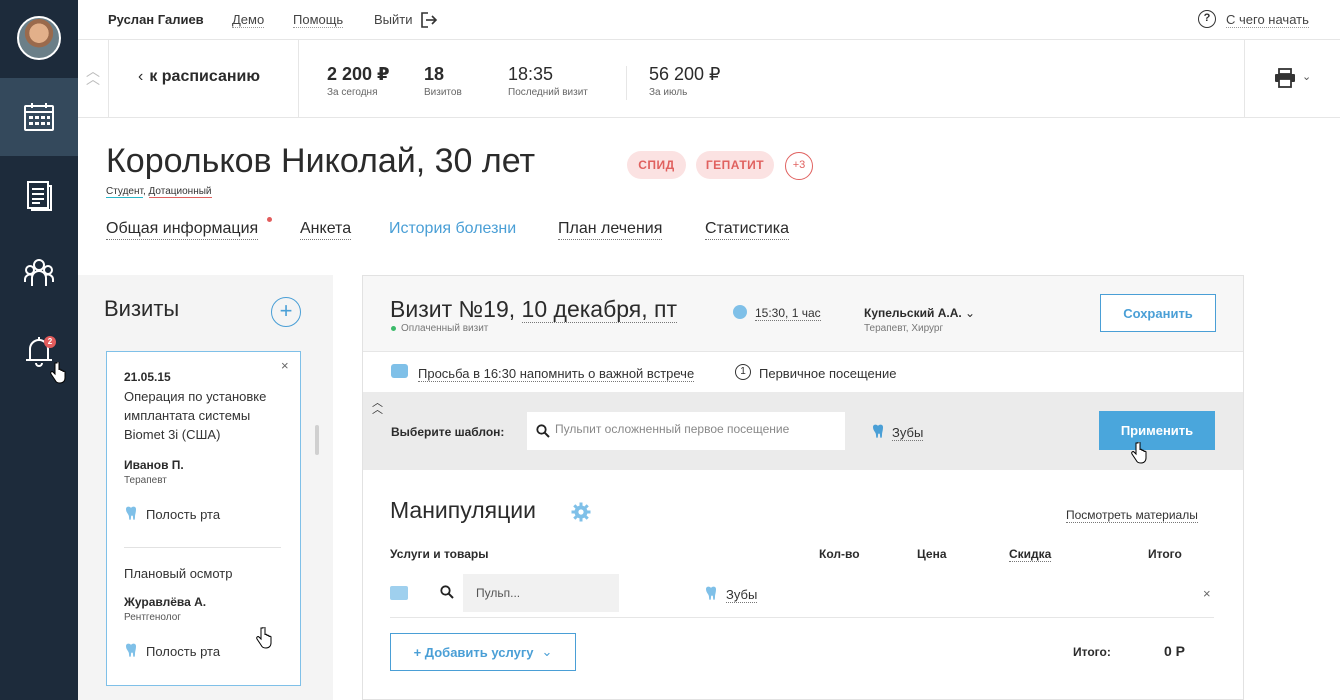 The image size is (1340, 700). I want to click on printer-icon, so click(1285, 78).